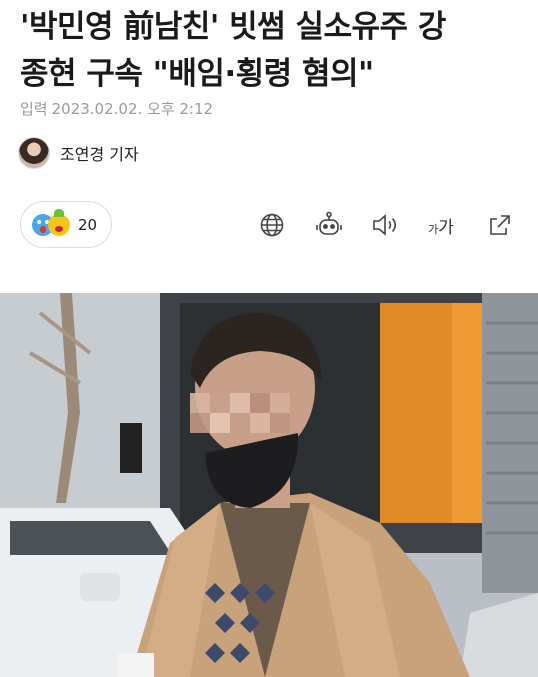 Image resolution: width=538 pixels, height=677 pixels. Describe the element at coordinates (433, 229) in the screenshot. I see `font-size-small-glyph: 가` at that location.